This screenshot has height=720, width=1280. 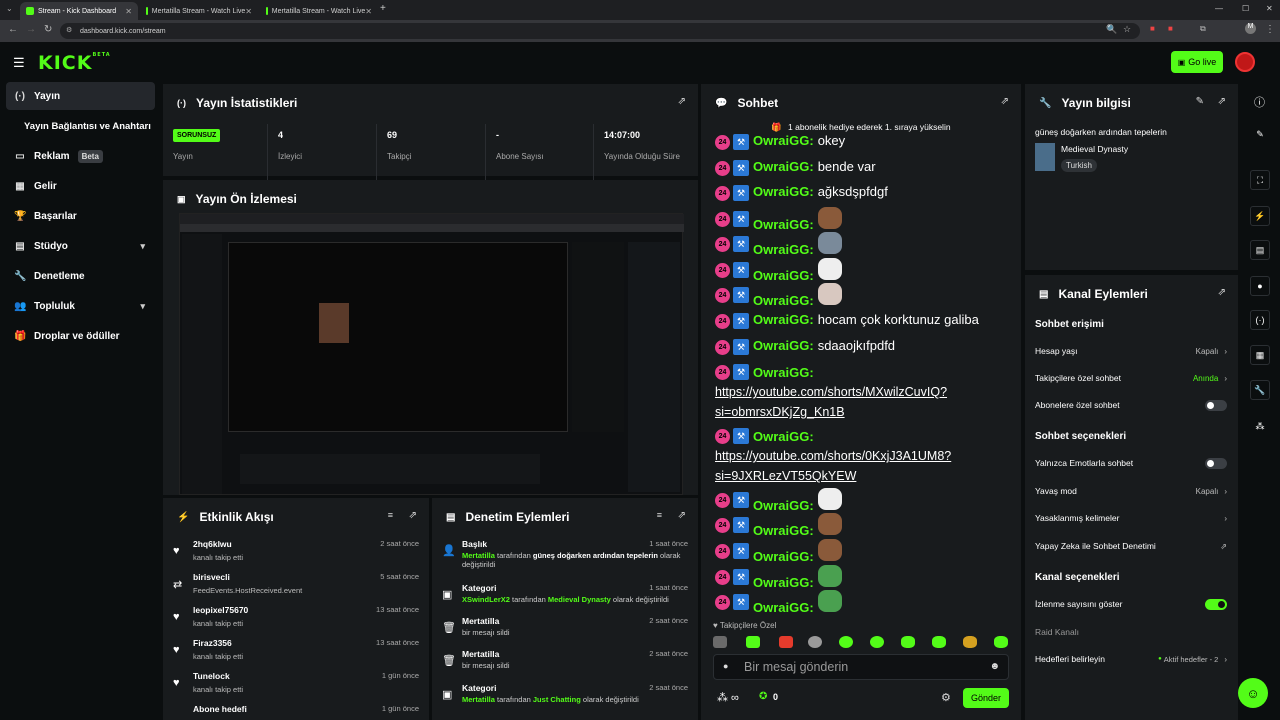 What do you see at coordinates (1131, 632) in the screenshot?
I see `raid-channel-setting: Raid Kanalı` at bounding box center [1131, 632].